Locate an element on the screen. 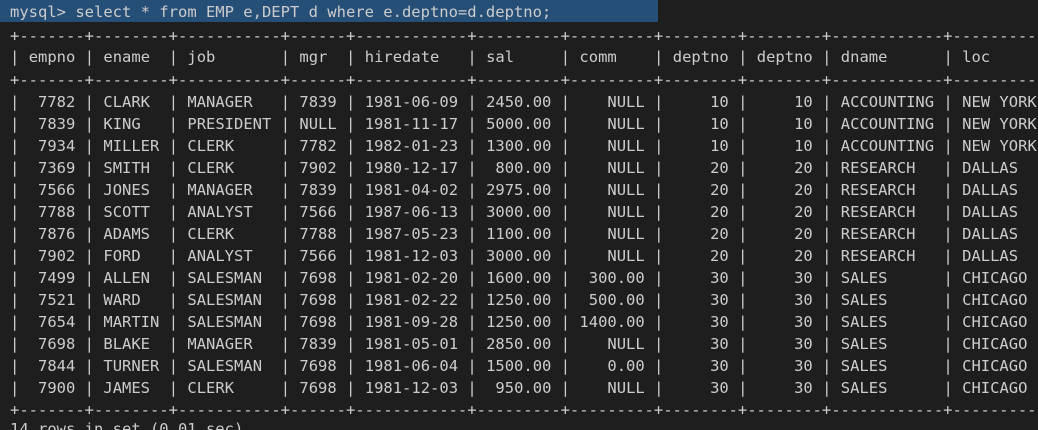 The width and height of the screenshot is (1038, 430). table-cell-mgr: NULL is located at coordinates (318, 124).